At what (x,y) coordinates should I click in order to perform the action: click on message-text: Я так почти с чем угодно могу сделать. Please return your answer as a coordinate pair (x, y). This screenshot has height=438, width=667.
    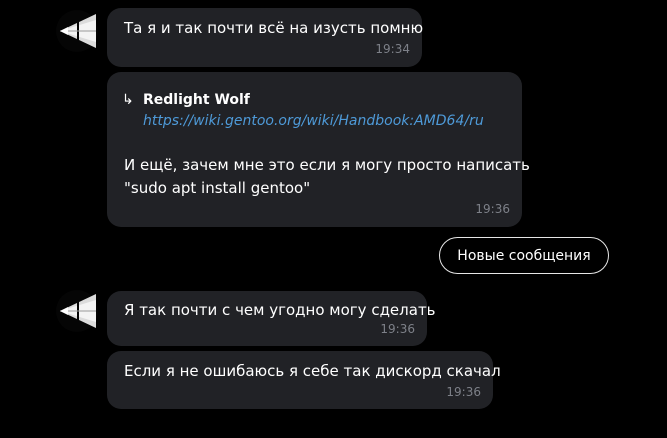
    Looking at the image, I should click on (280, 310).